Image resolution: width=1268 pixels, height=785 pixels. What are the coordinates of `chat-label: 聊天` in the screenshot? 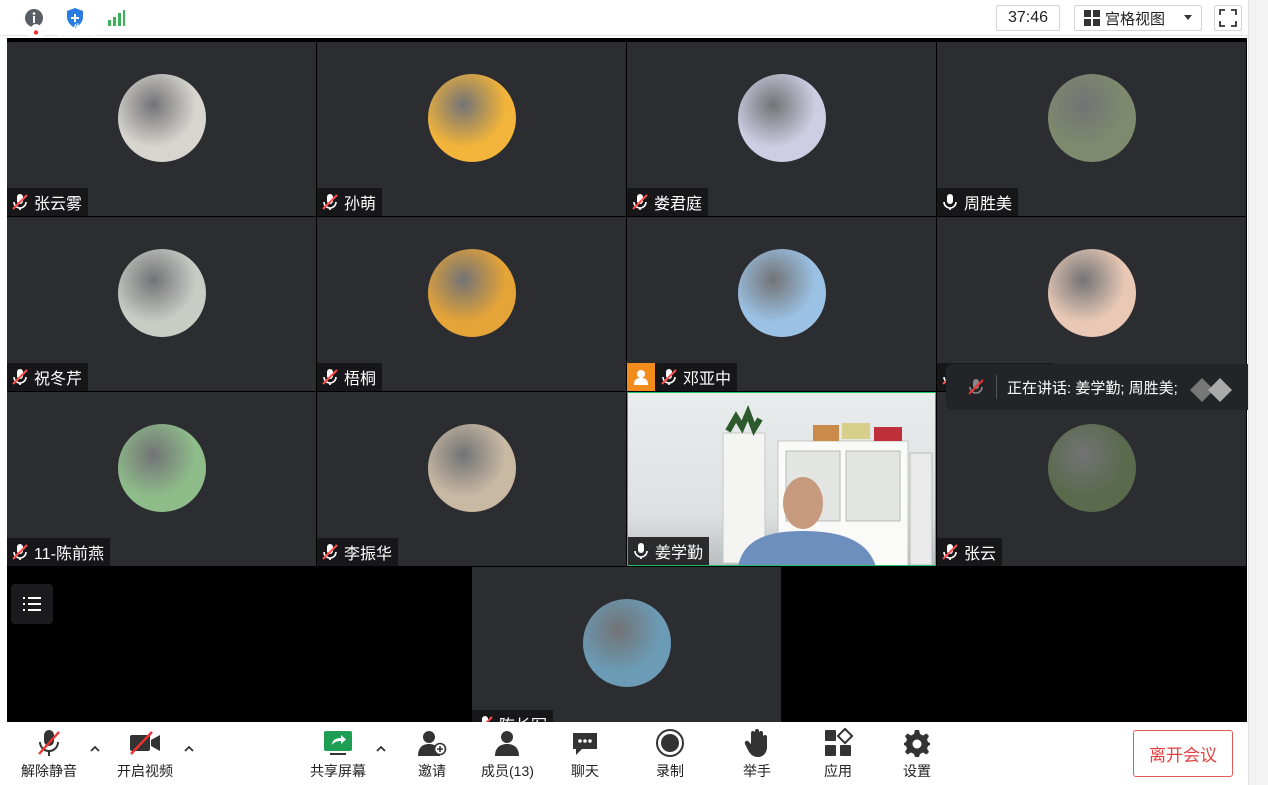 It's located at (585, 771).